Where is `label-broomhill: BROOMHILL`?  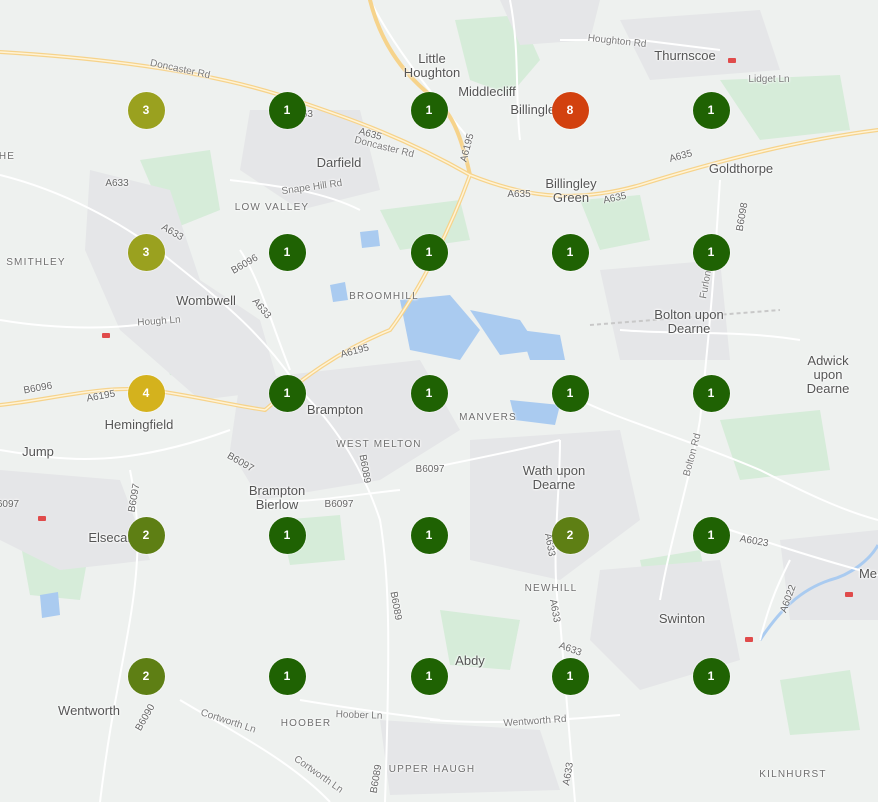
label-broomhill: BROOMHILL is located at coordinates (384, 296).